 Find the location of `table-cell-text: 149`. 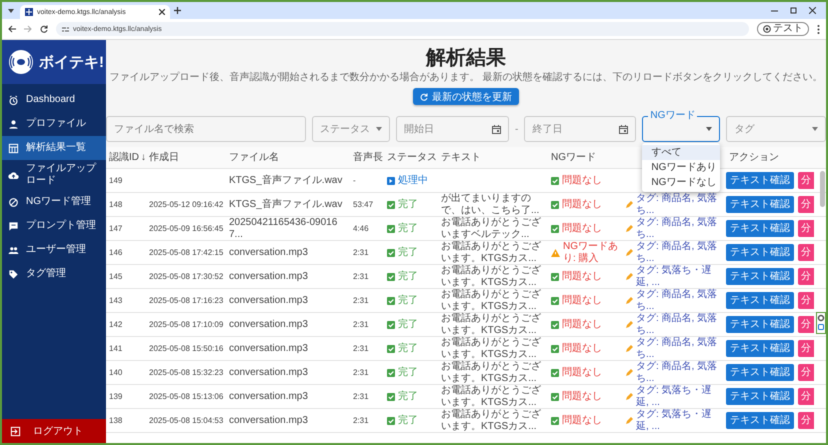

table-cell-text: 149 is located at coordinates (116, 180).